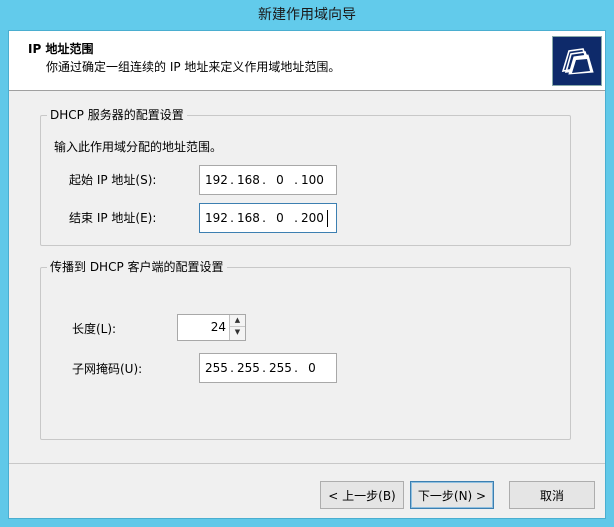 This screenshot has width=614, height=527. I want to click on start-ip-label: 起始 IP 地址(S):, so click(113, 180).